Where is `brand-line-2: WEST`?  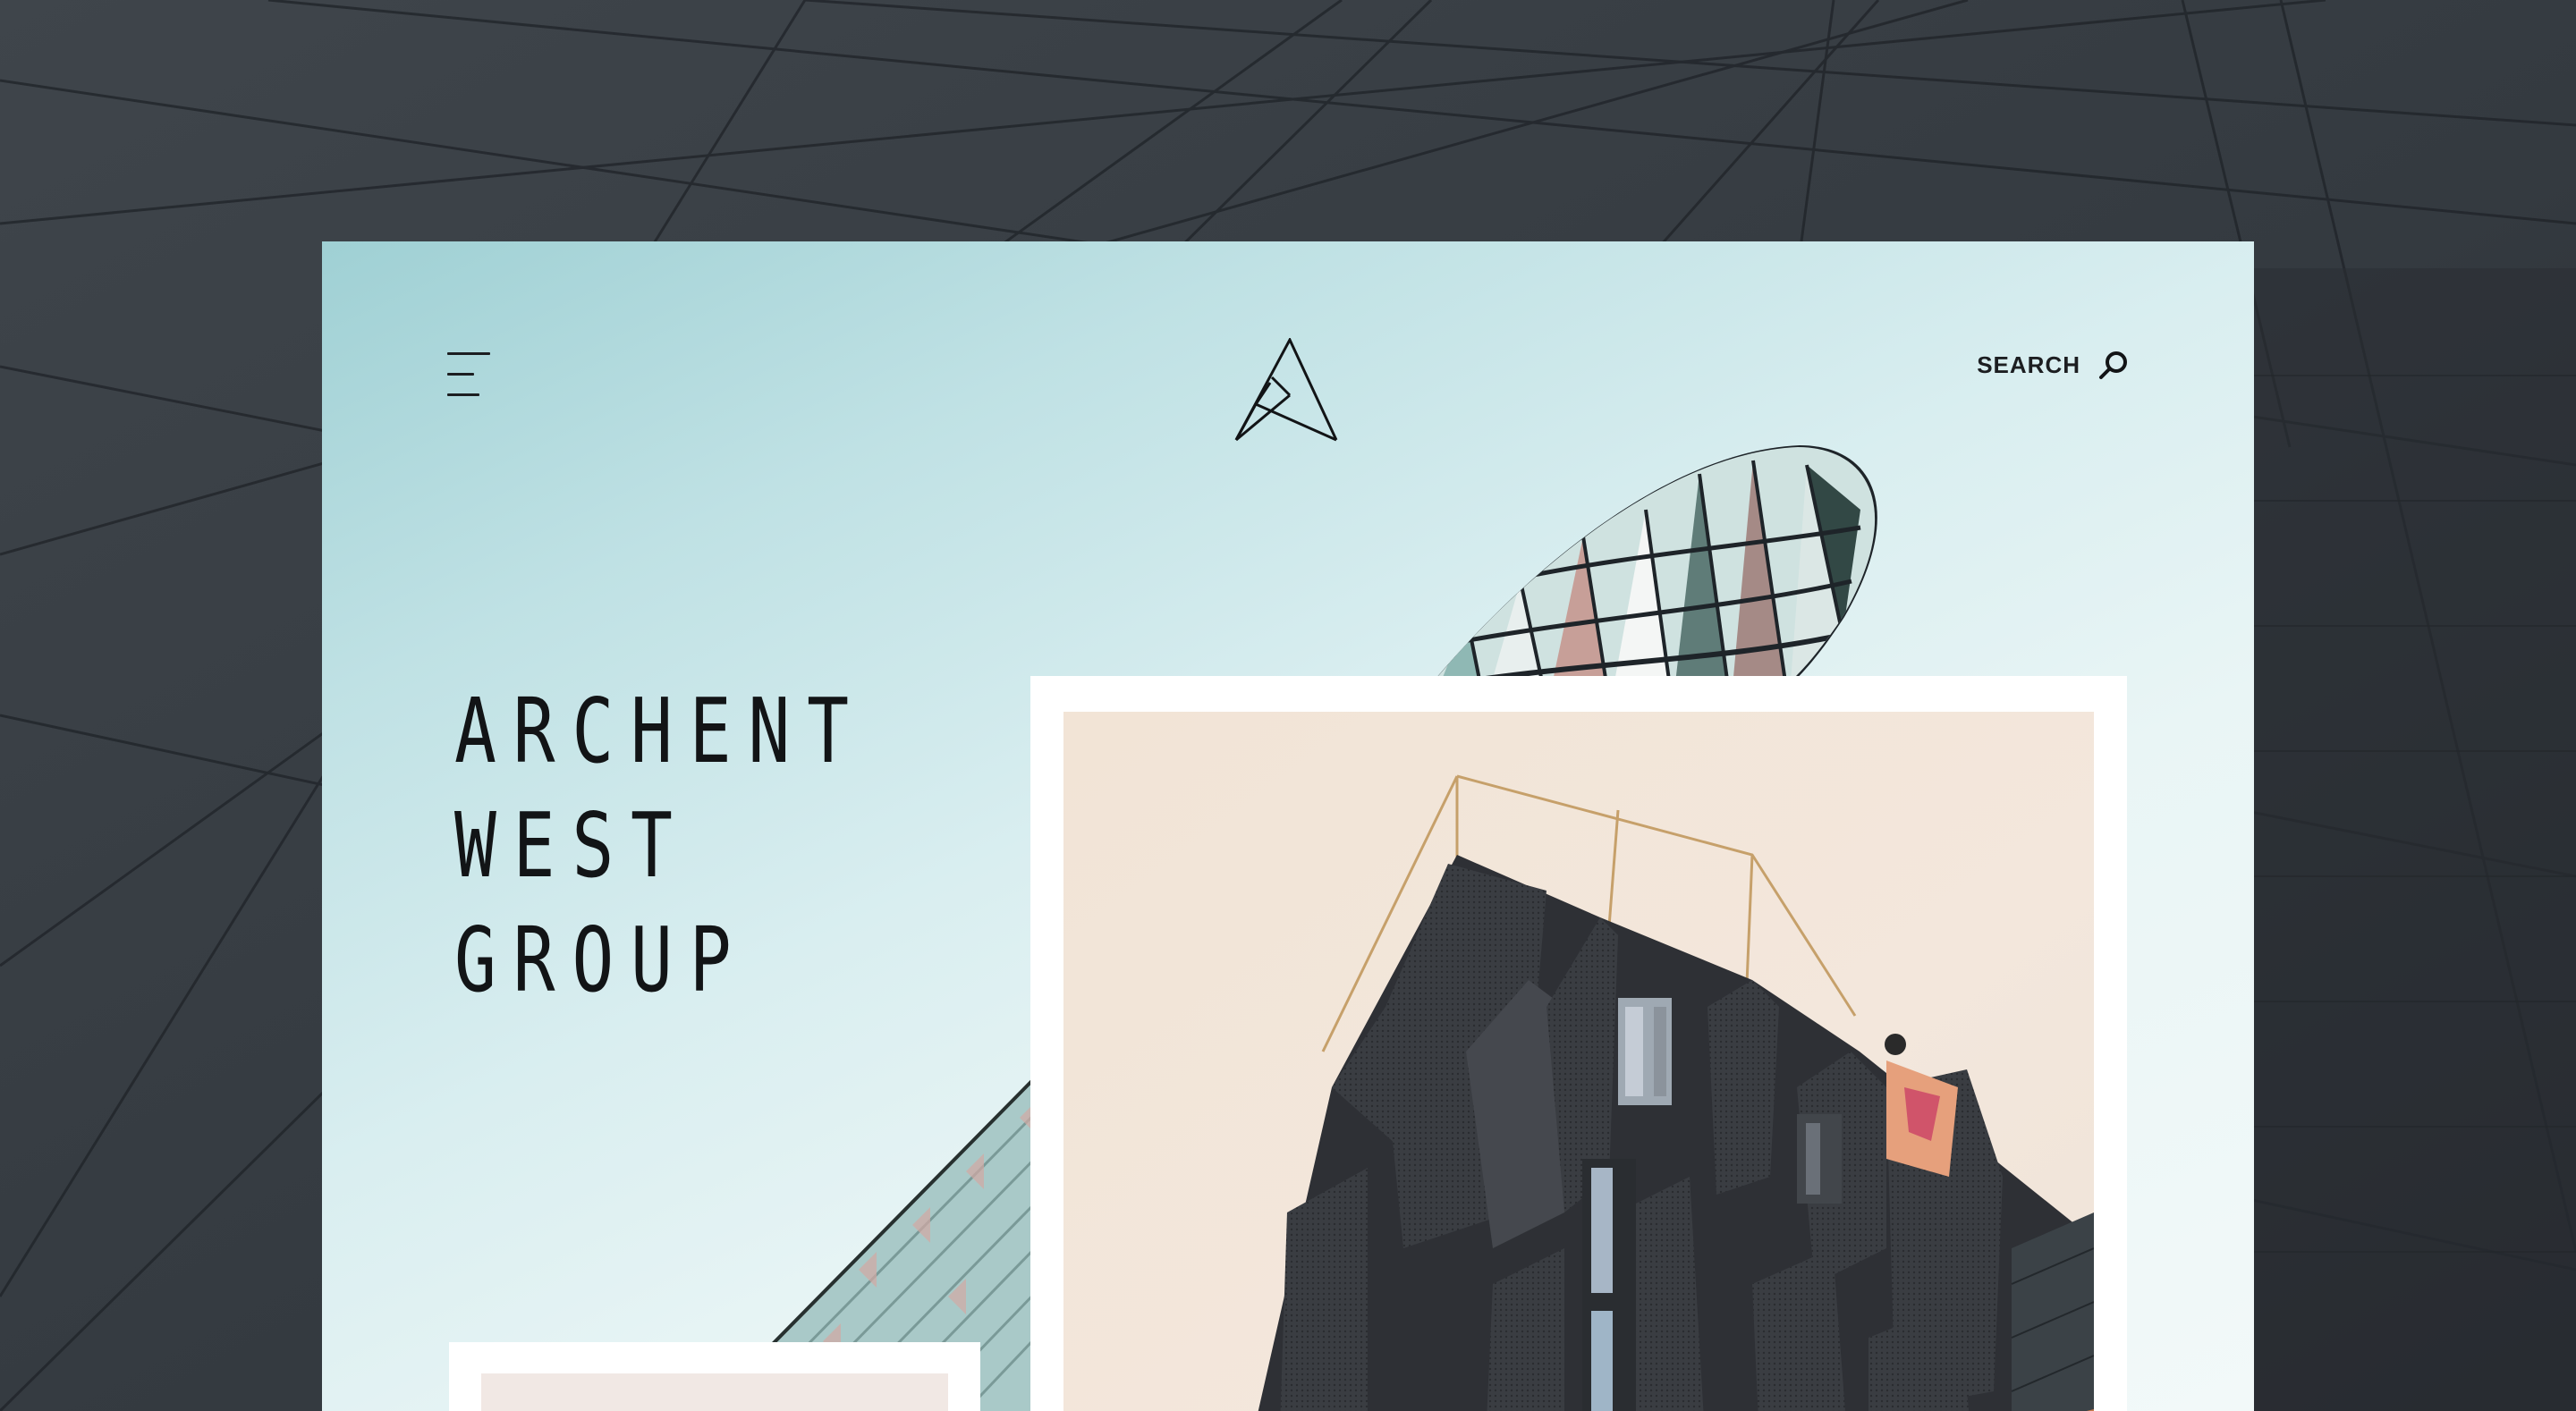
brand-line-2: WEST is located at coordinates (572, 845).